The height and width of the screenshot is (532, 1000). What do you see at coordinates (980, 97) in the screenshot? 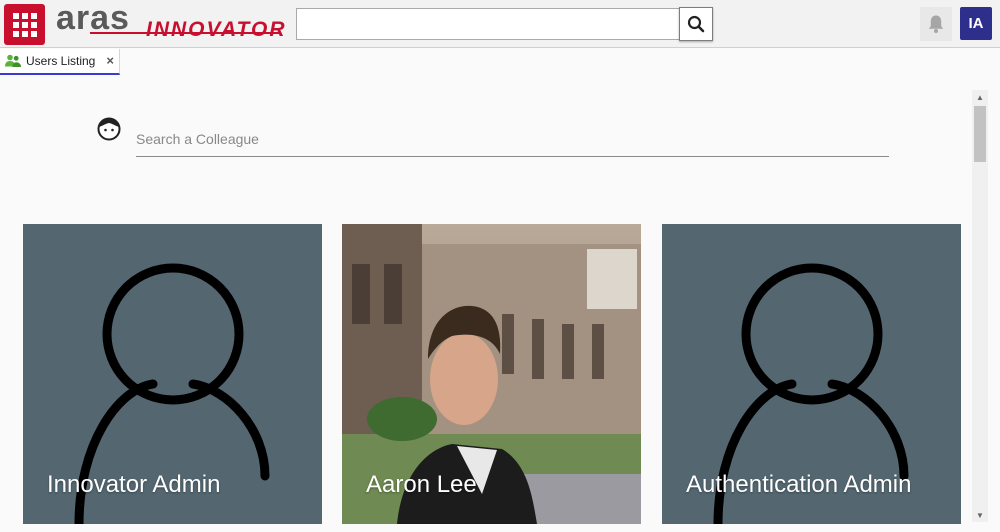
I see `scroll-up-arrow-icon: ▲` at bounding box center [980, 97].